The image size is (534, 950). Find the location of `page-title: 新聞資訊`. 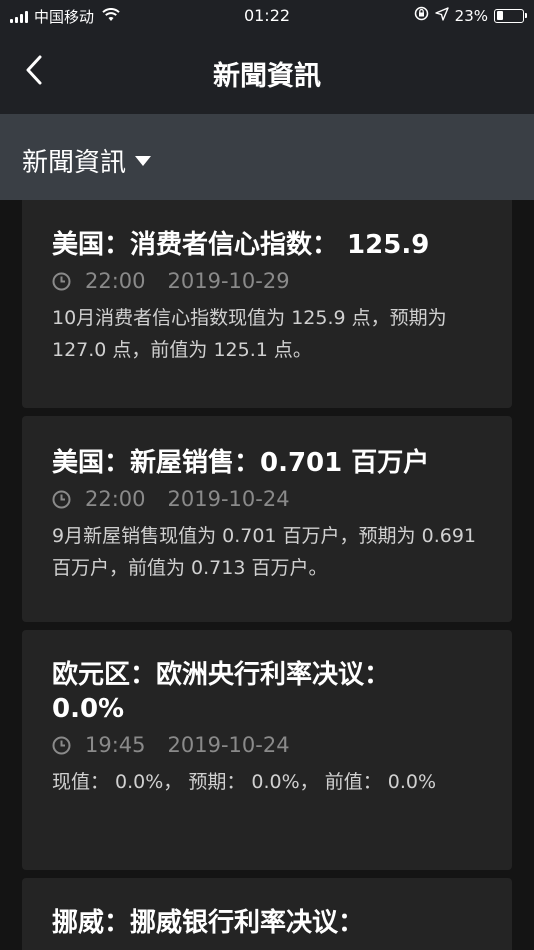

page-title: 新聞資訊 is located at coordinates (267, 76).